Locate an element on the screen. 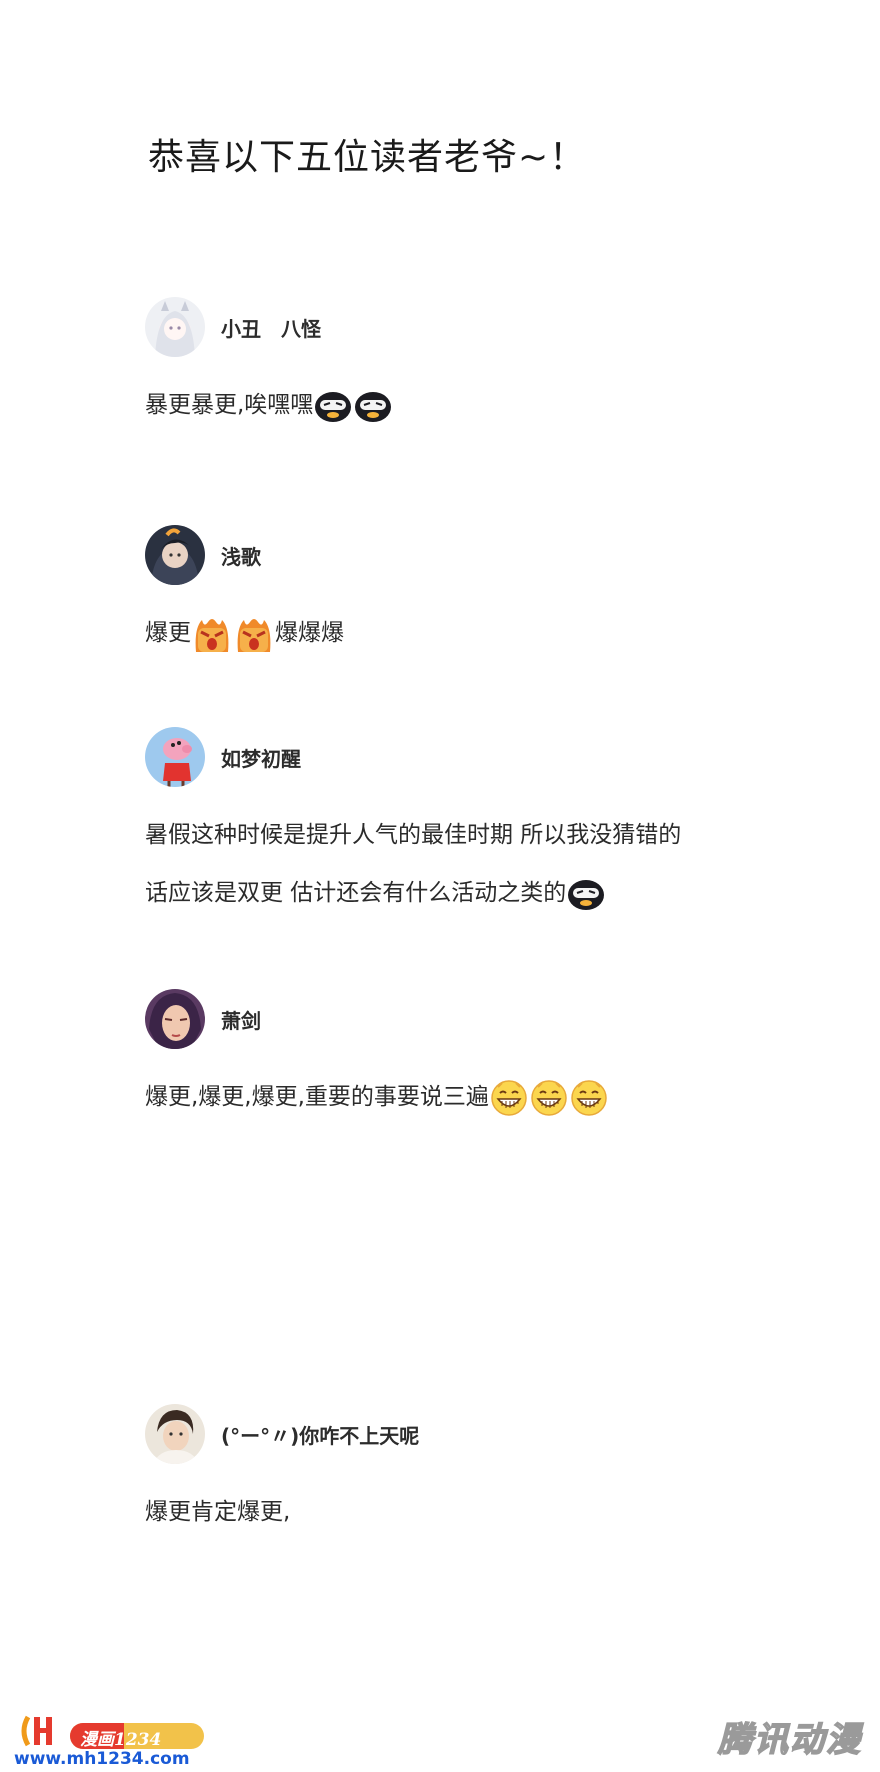  comment-body: 爆更,爆更,爆更,重要的事要说三遍 is located at coordinates (317, 1097).